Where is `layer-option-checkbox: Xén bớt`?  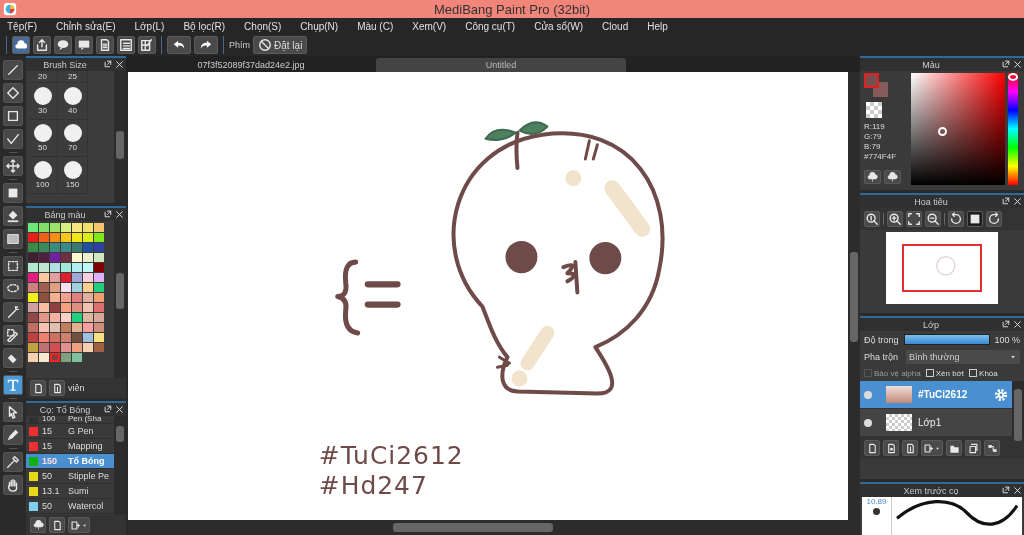 layer-option-checkbox: Xén bớt is located at coordinates (945, 373).